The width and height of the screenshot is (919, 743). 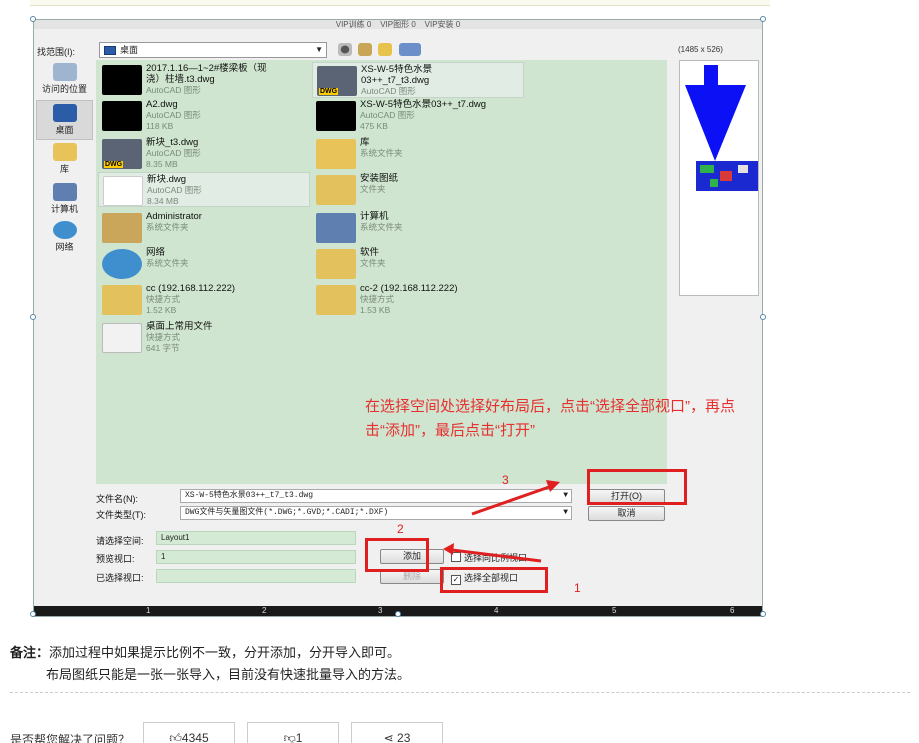 I want to click on layout-tab: 6, so click(x=732, y=610).